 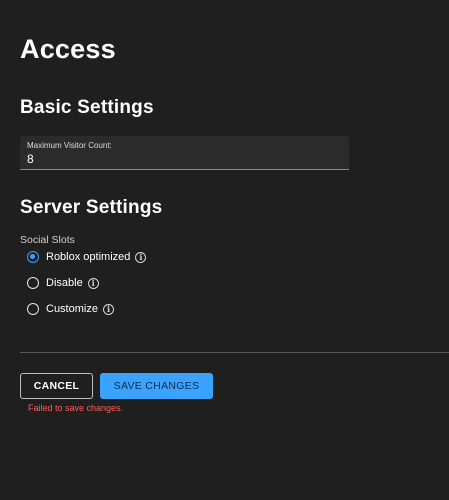 I want to click on radio-label: Customize, so click(x=72, y=309).